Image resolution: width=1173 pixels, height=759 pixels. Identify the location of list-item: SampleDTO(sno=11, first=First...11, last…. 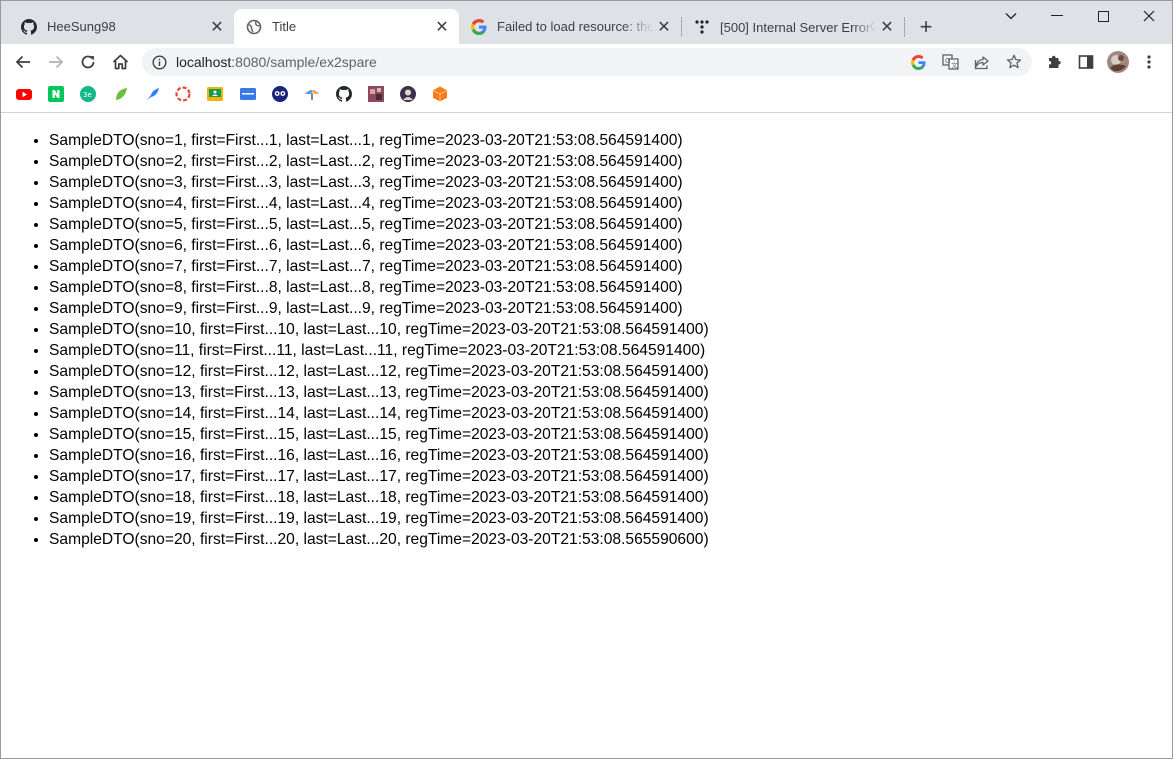
(610, 350).